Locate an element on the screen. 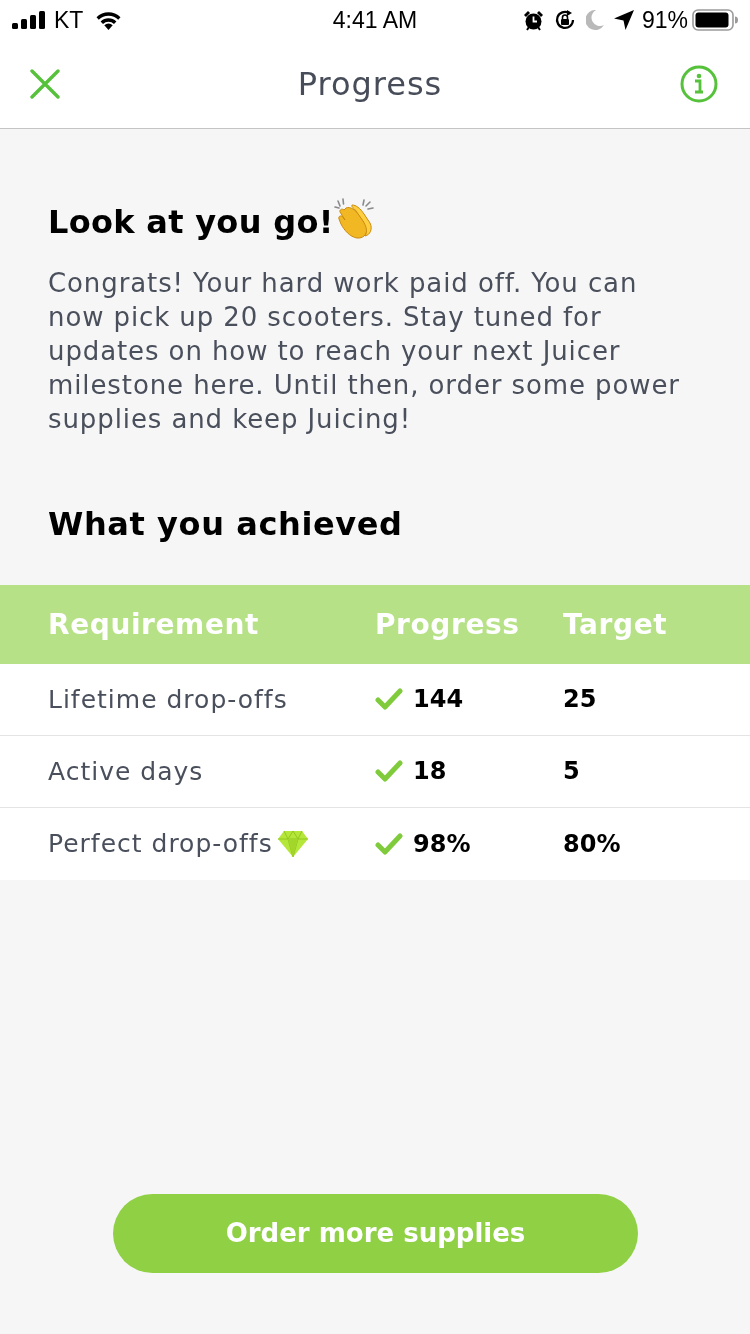 The image size is (750, 1334). page-title: Progress is located at coordinates (370, 84).